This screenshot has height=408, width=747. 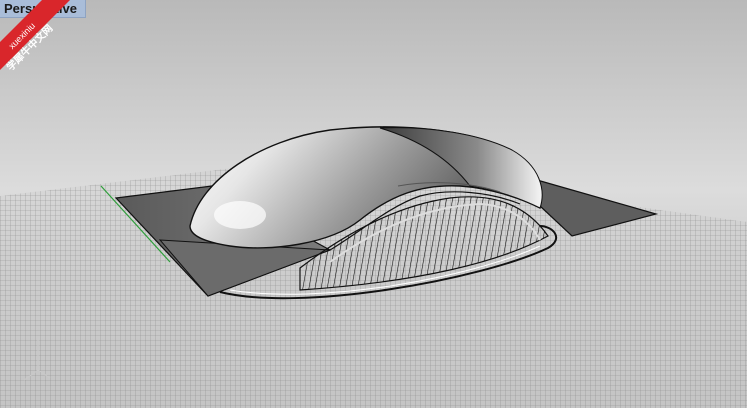 I want to click on viewport-title-tab: Perspective, so click(x=43, y=9).